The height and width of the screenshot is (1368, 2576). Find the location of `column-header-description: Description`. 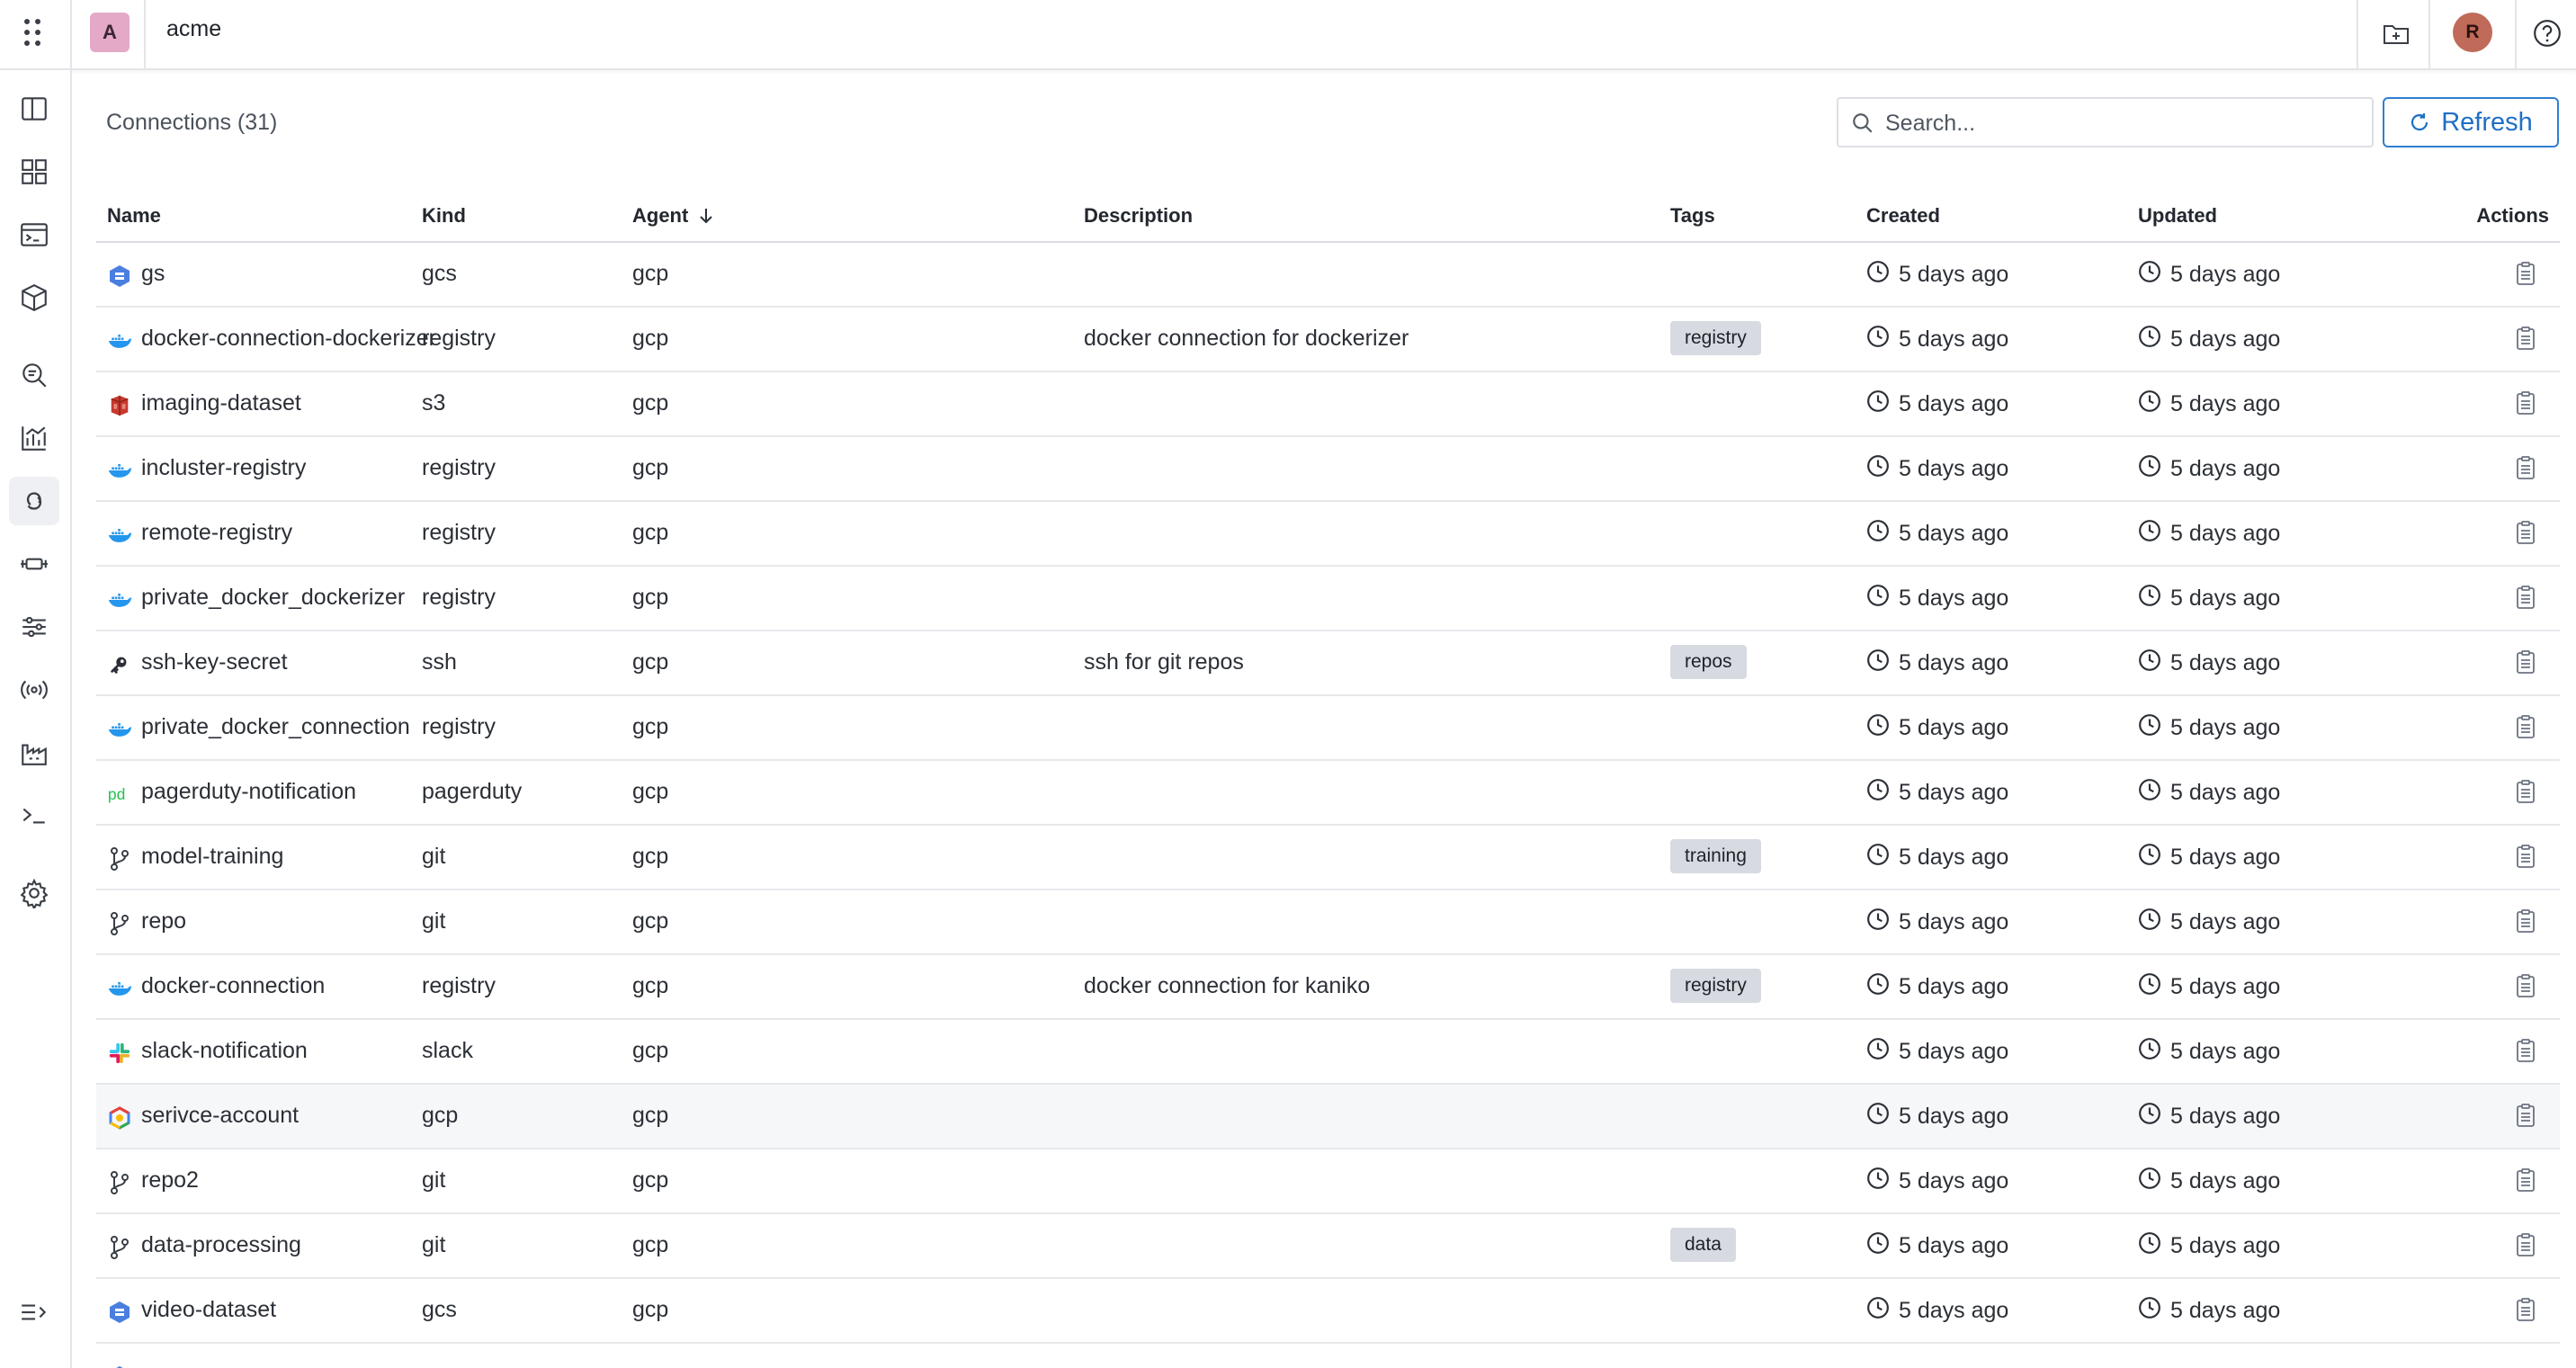

column-header-description: Description is located at coordinates (1138, 216).